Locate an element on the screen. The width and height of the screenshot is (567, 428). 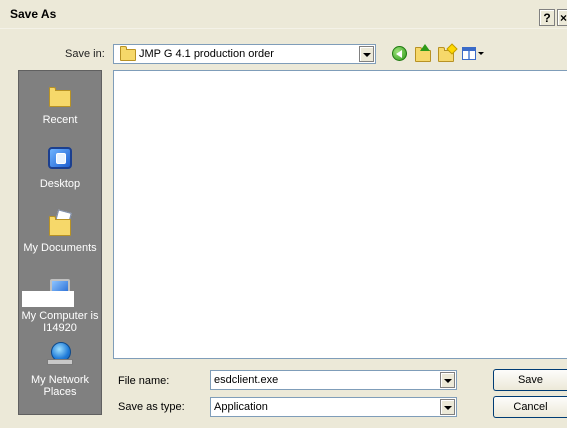
back-icon is located at coordinates (400, 54).